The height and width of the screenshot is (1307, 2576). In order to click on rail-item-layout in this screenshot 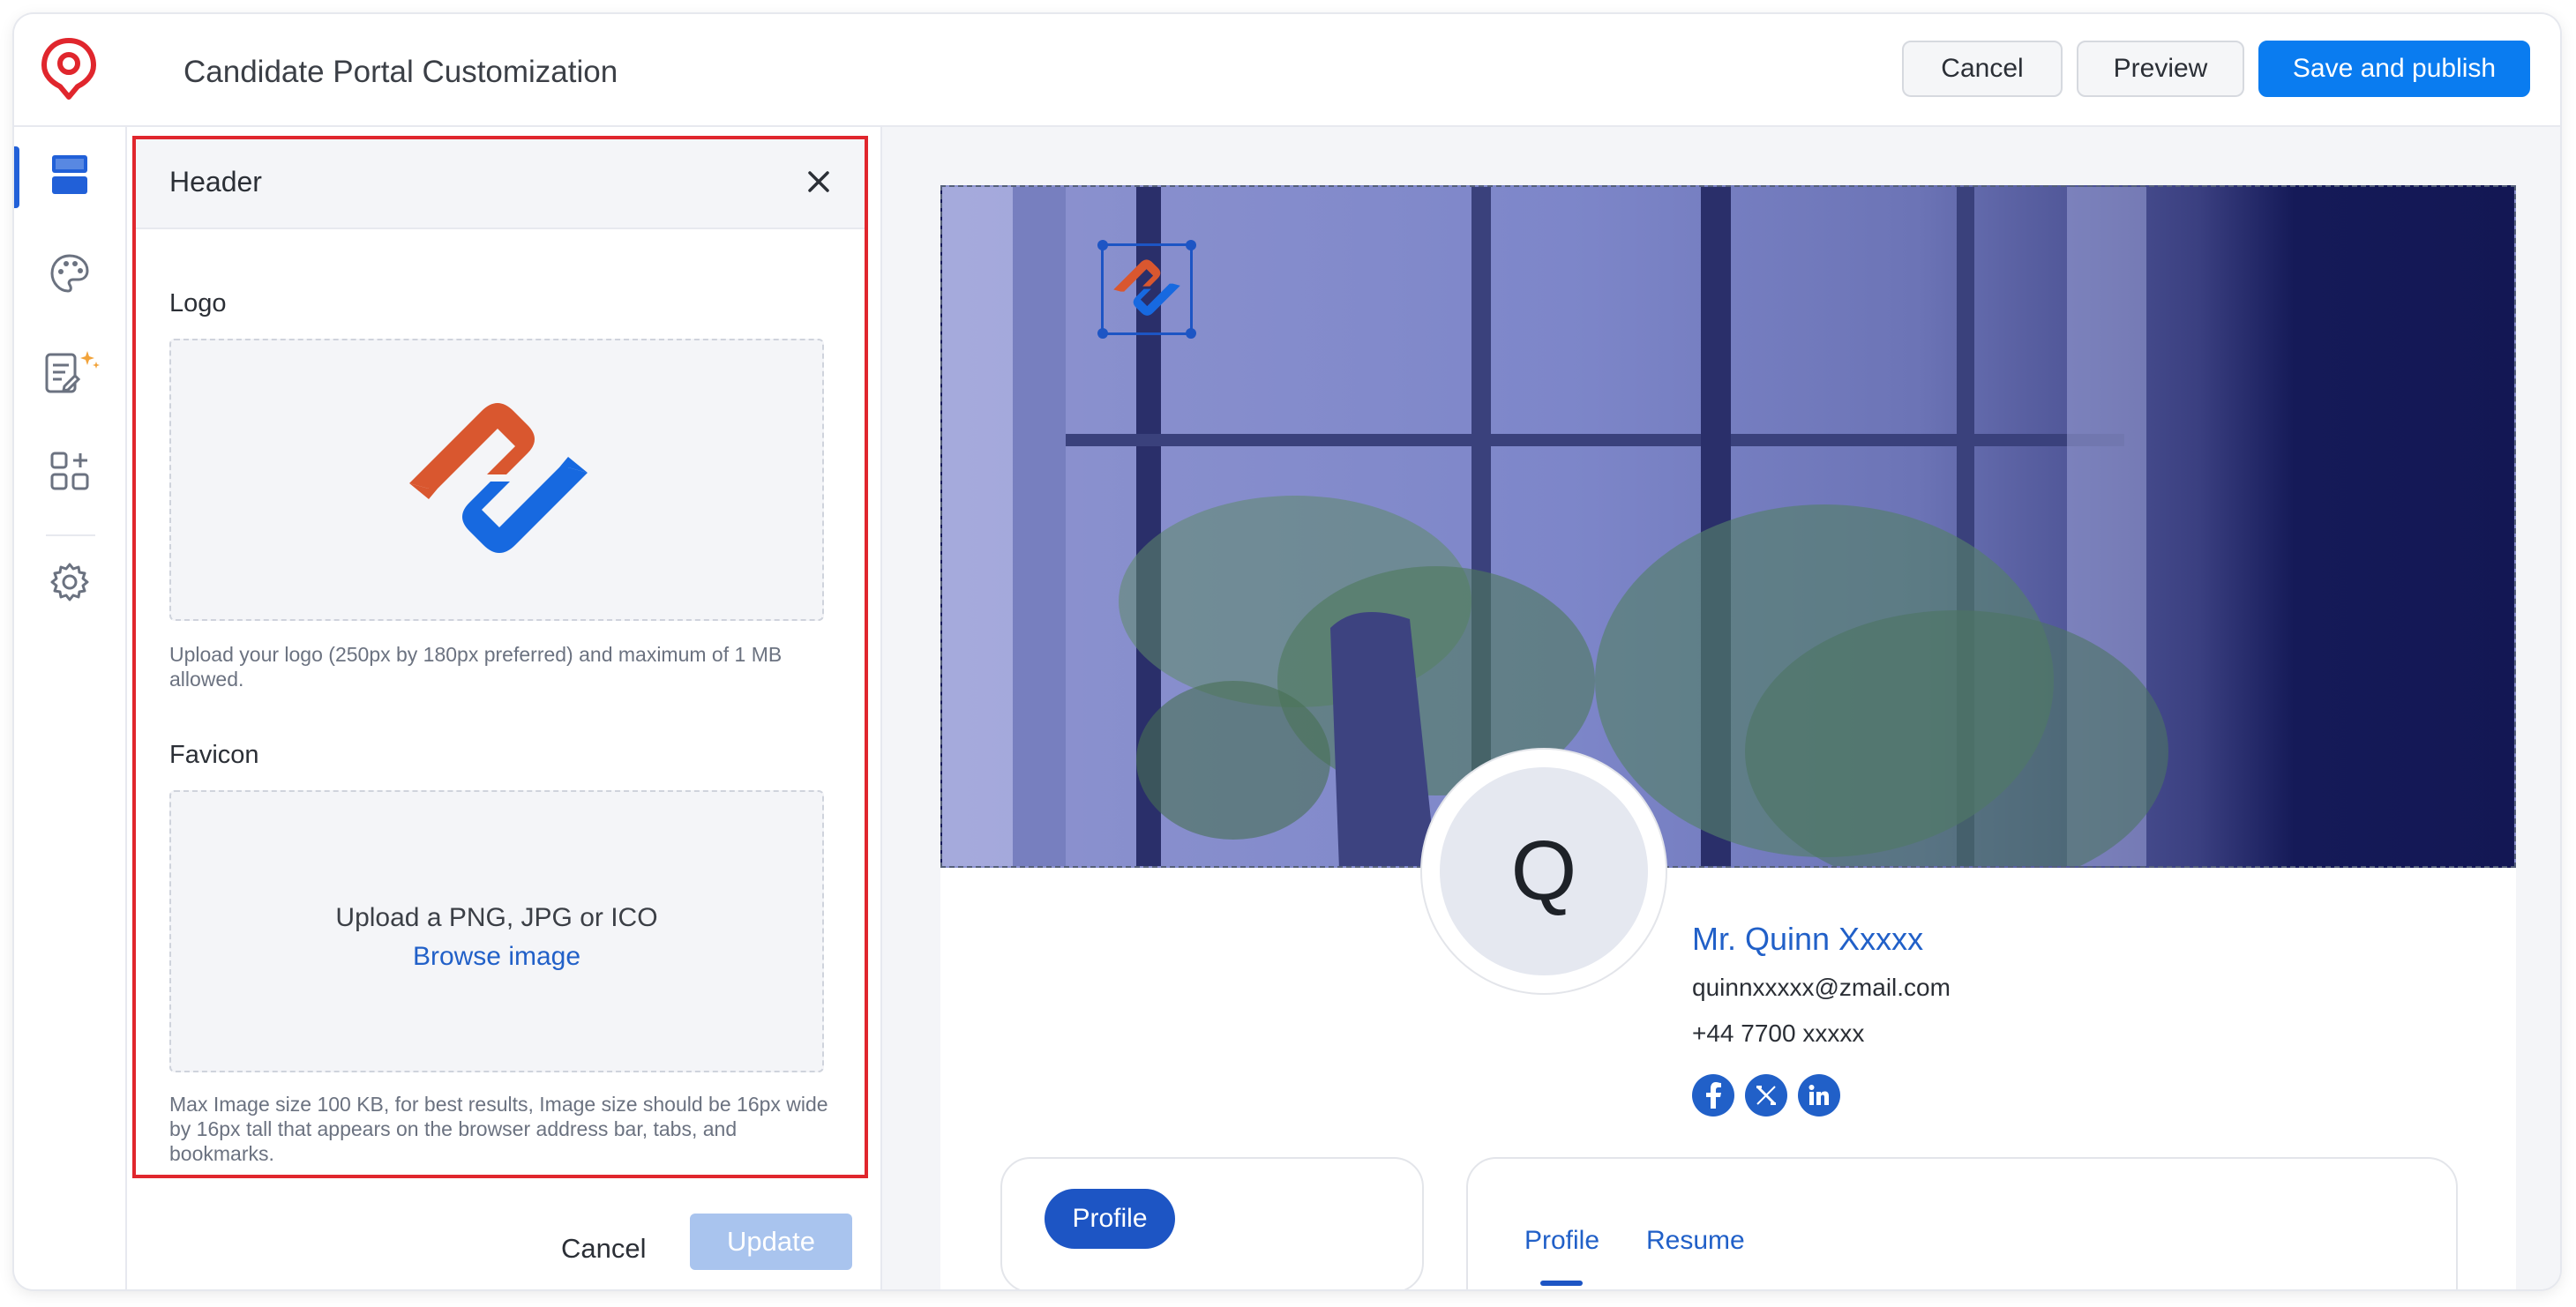, I will do `click(70, 176)`.